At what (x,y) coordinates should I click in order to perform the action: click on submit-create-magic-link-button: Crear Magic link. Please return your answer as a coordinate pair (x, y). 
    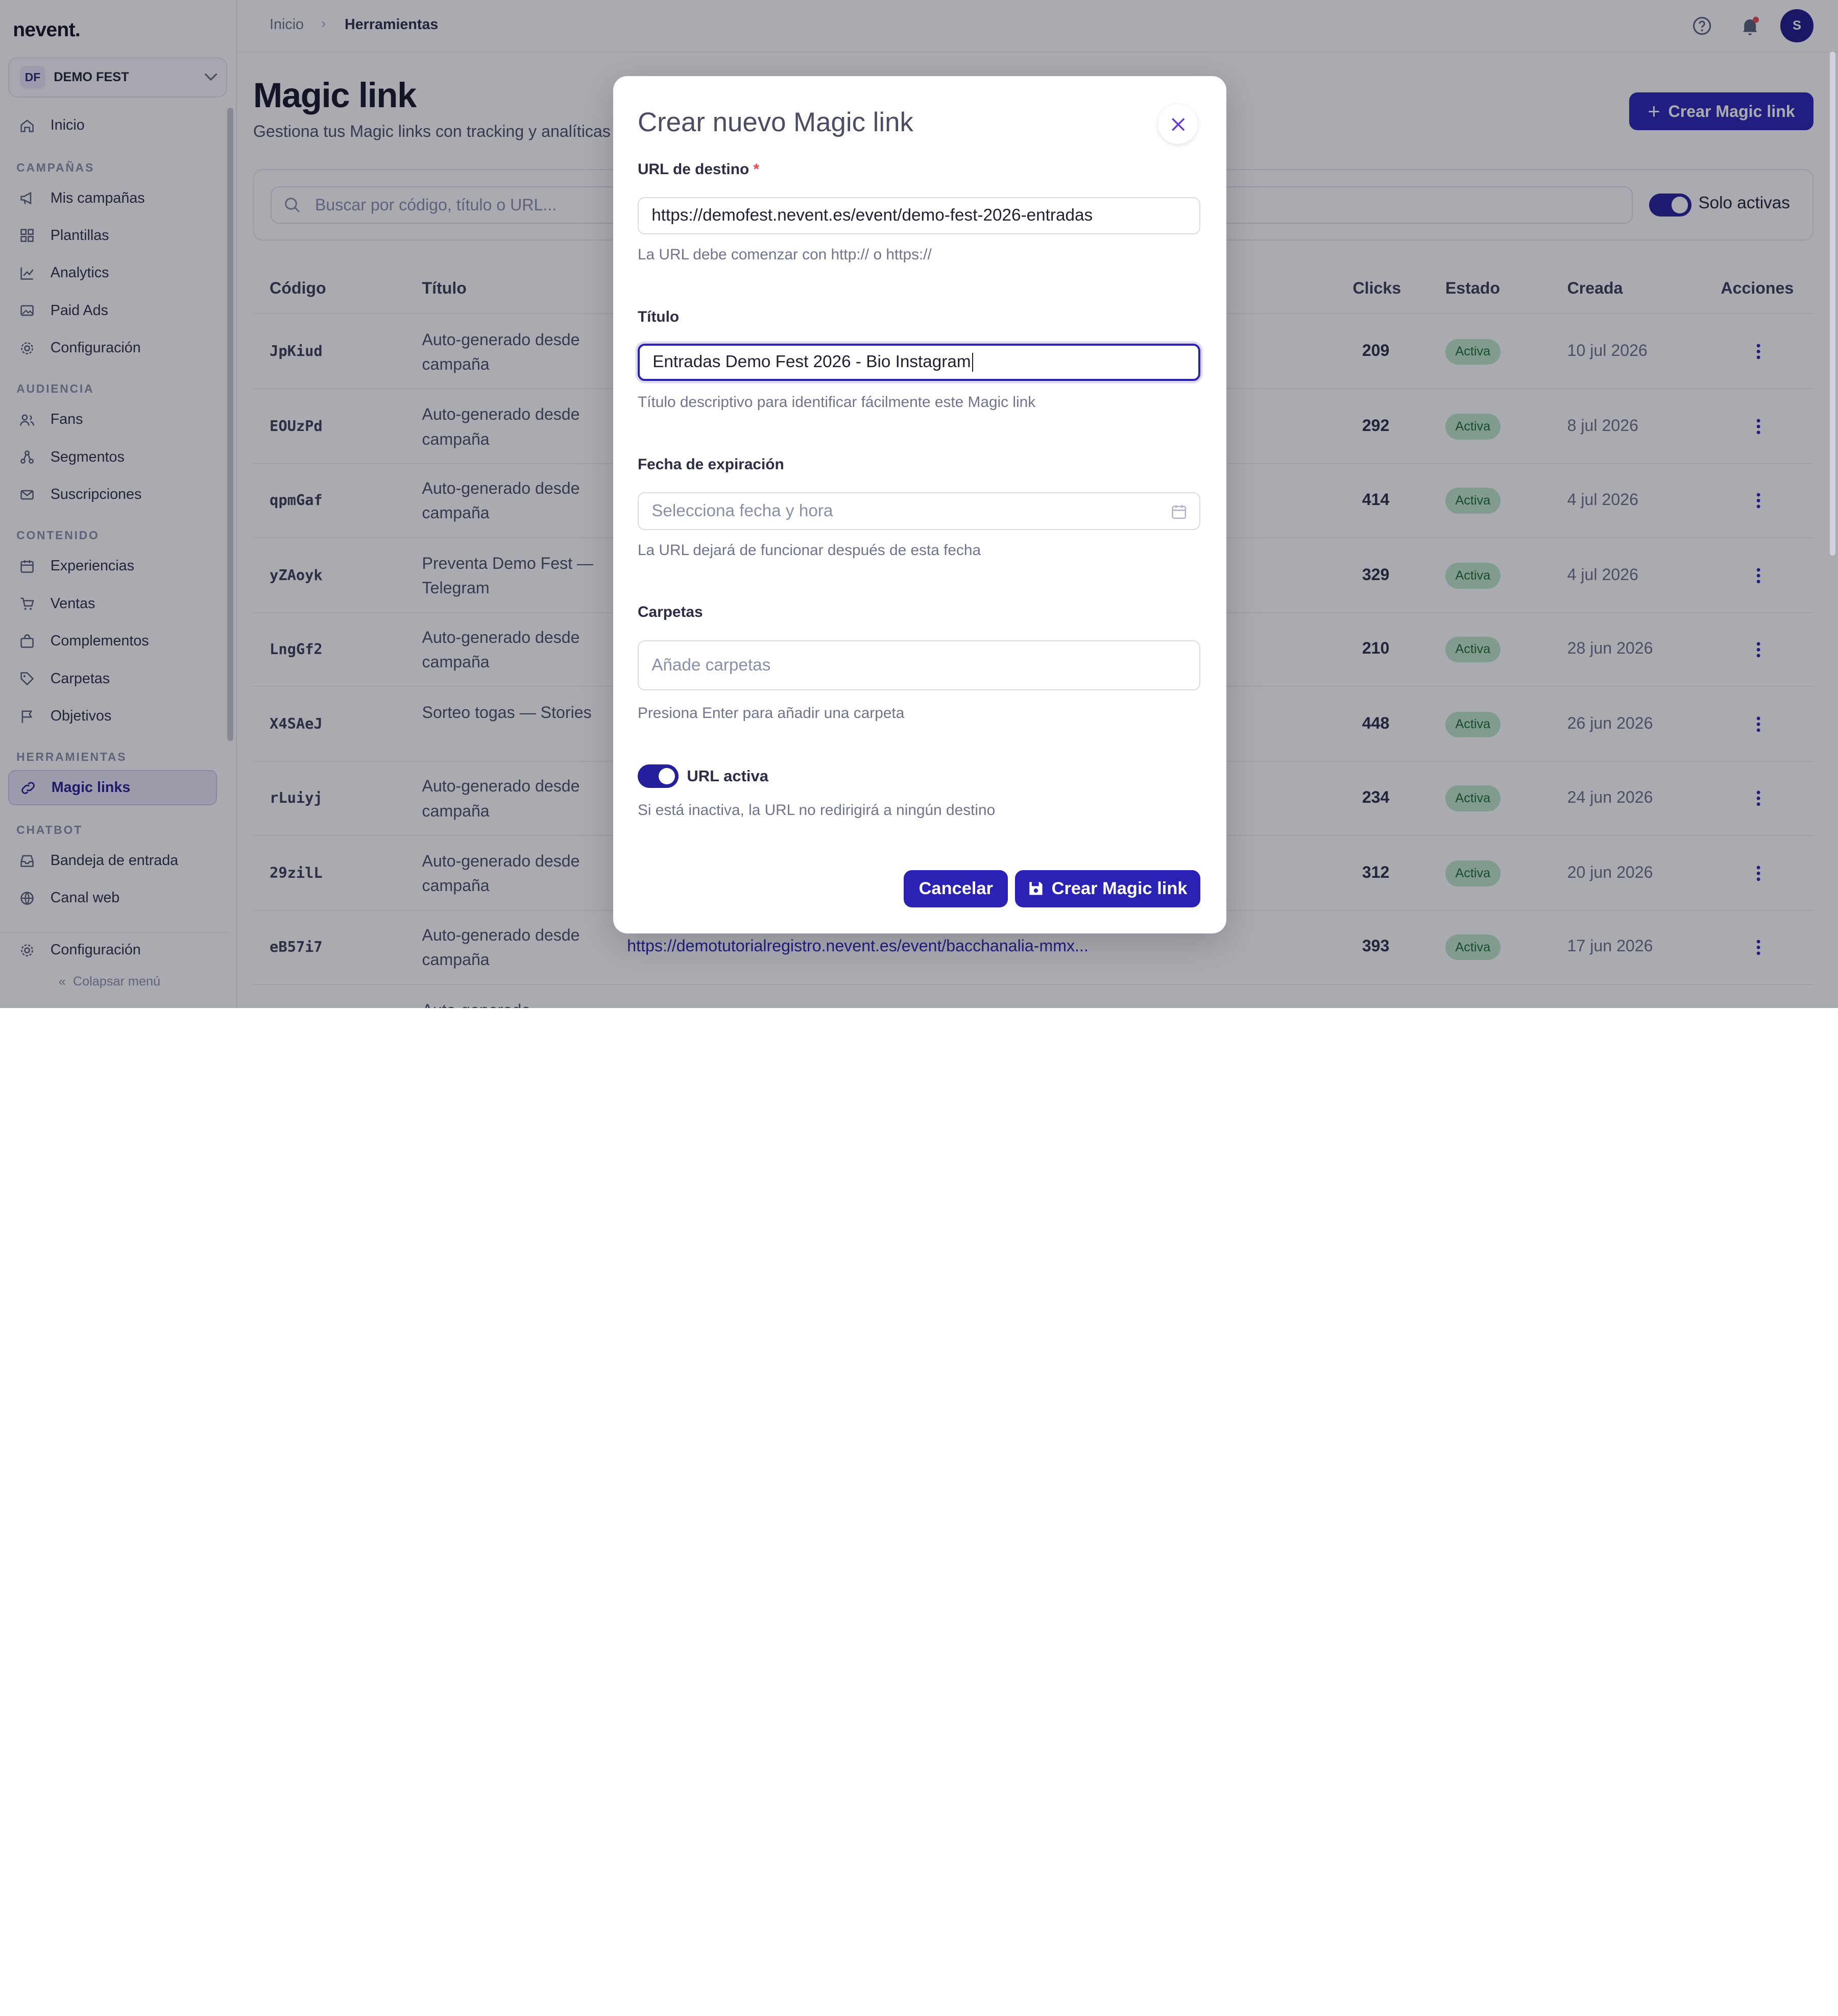
    Looking at the image, I should click on (1107, 888).